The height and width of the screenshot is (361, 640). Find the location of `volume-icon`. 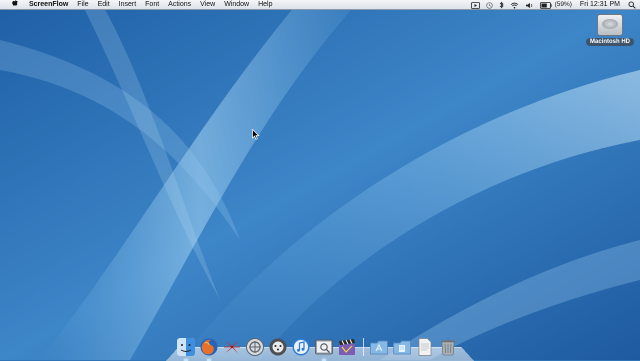

volume-icon is located at coordinates (529, 5).